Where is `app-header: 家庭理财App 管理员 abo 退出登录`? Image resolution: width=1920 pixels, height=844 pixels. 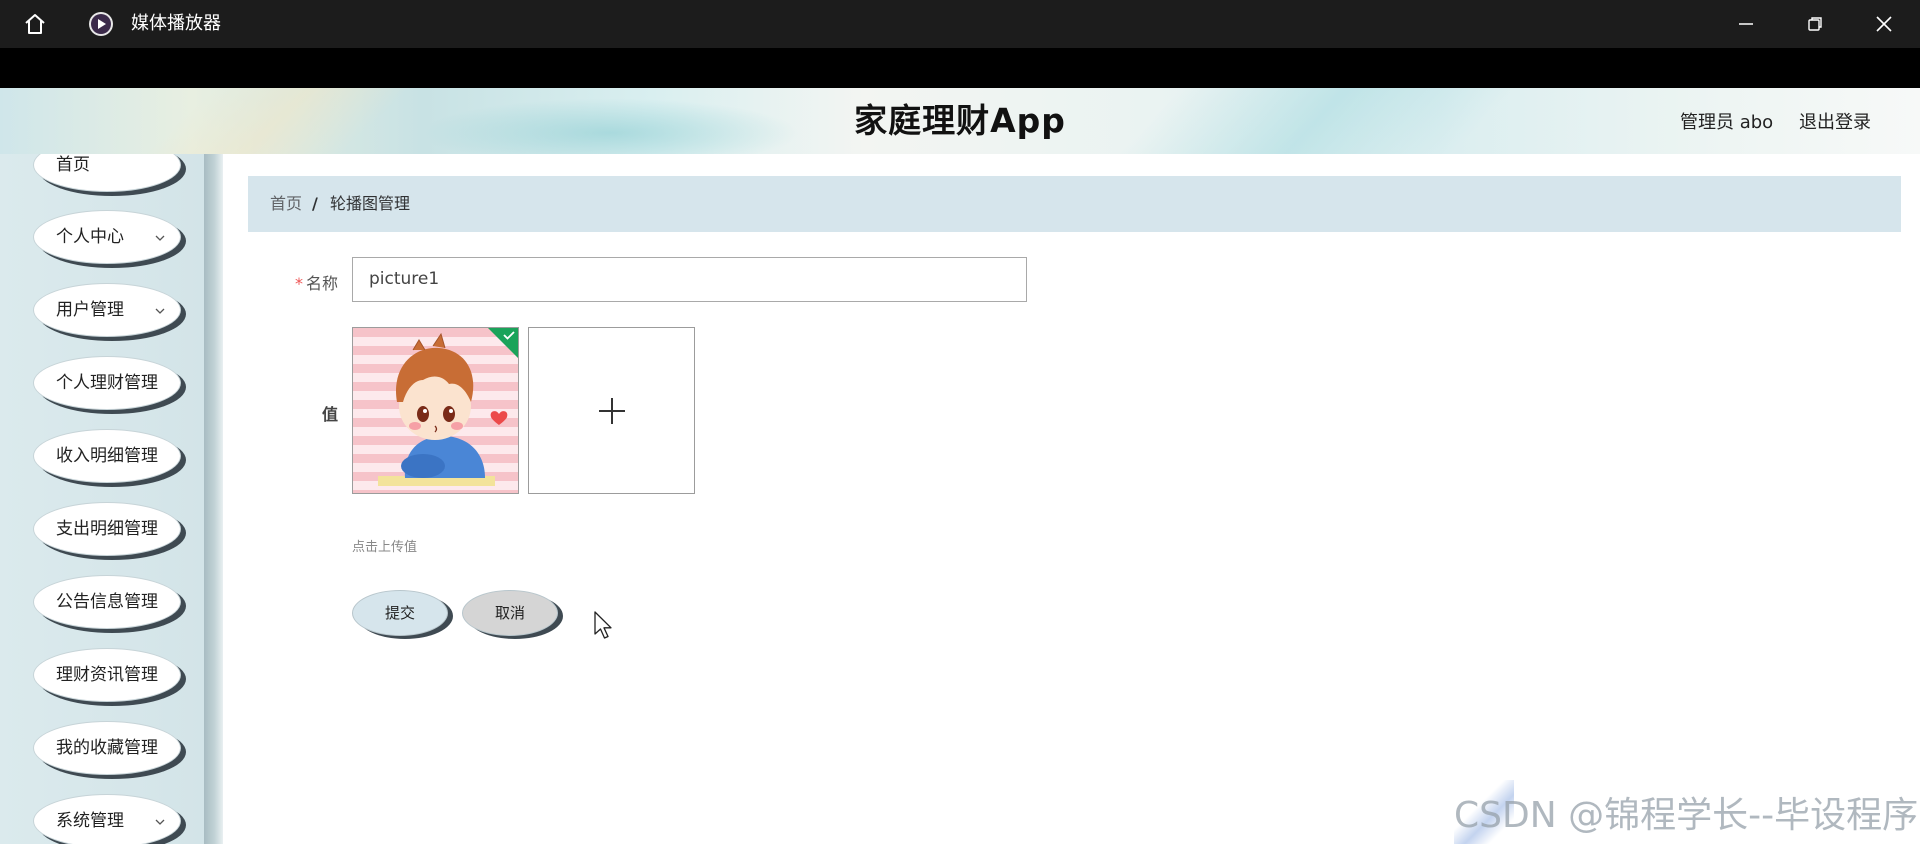
app-header: 家庭理财App 管理员 abo 退出登录 is located at coordinates (960, 121).